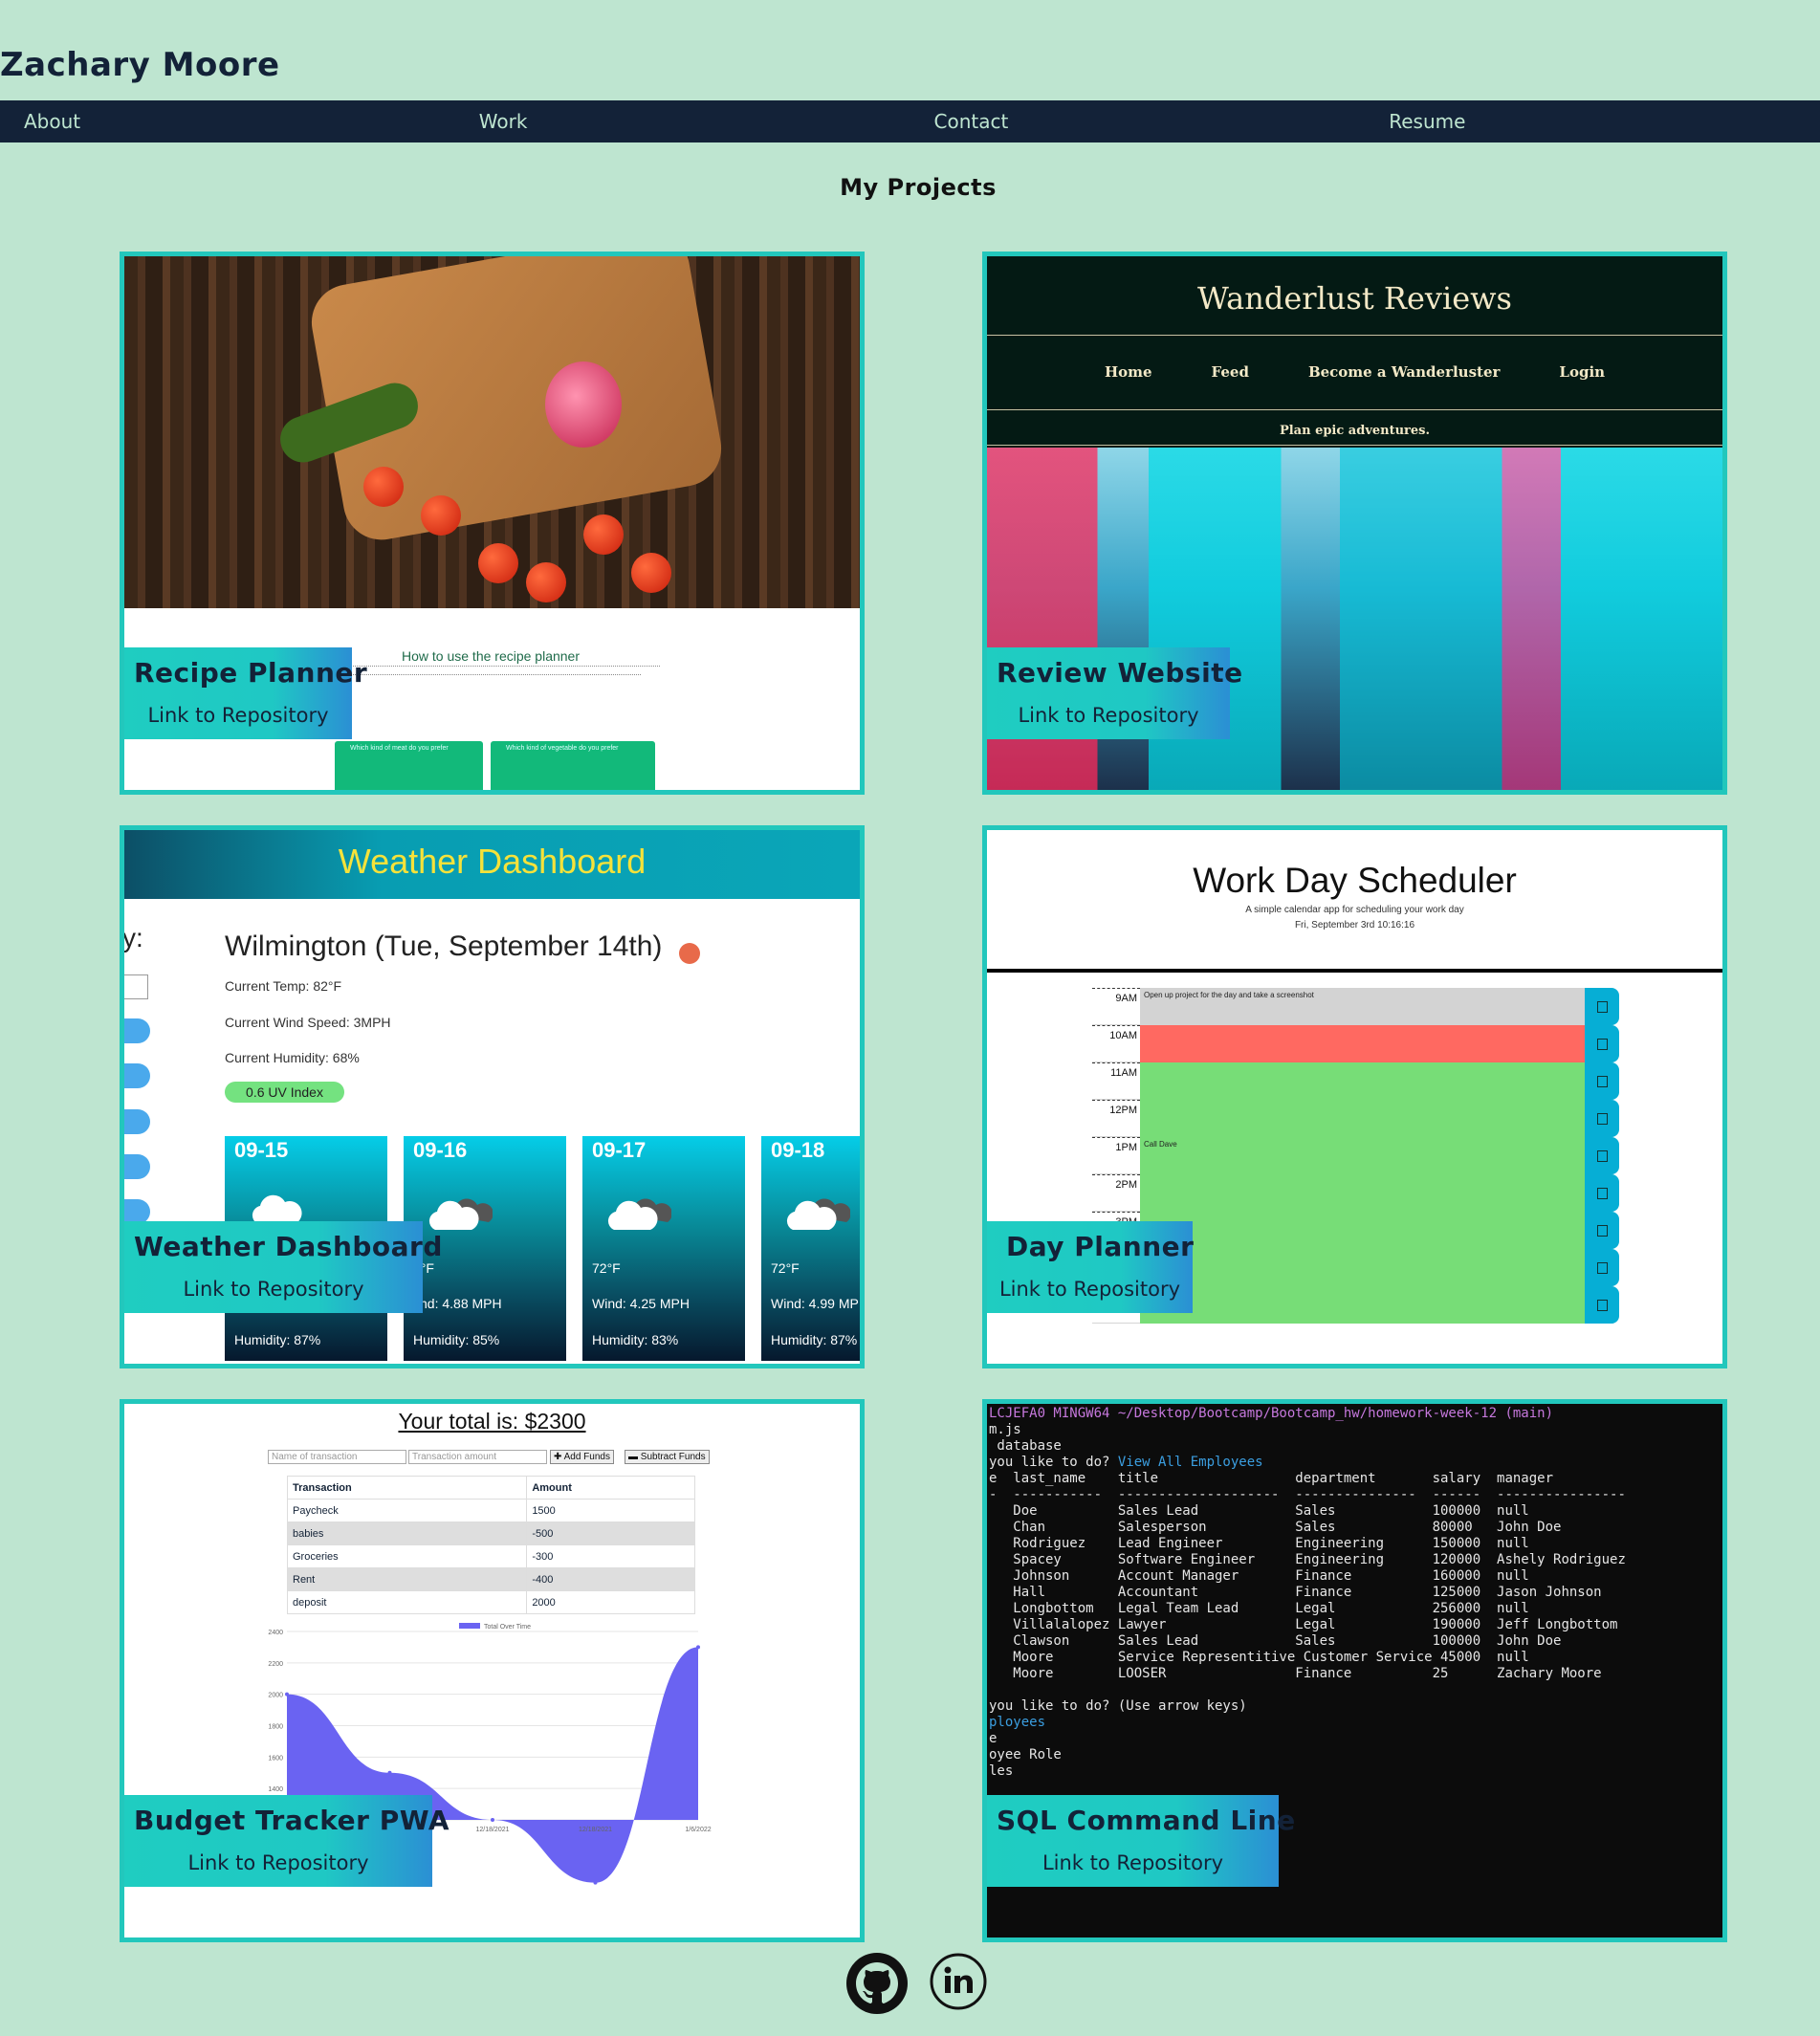 Image resolution: width=1820 pixels, height=2036 pixels. I want to click on wl-nav-feed: Feed, so click(1230, 372).